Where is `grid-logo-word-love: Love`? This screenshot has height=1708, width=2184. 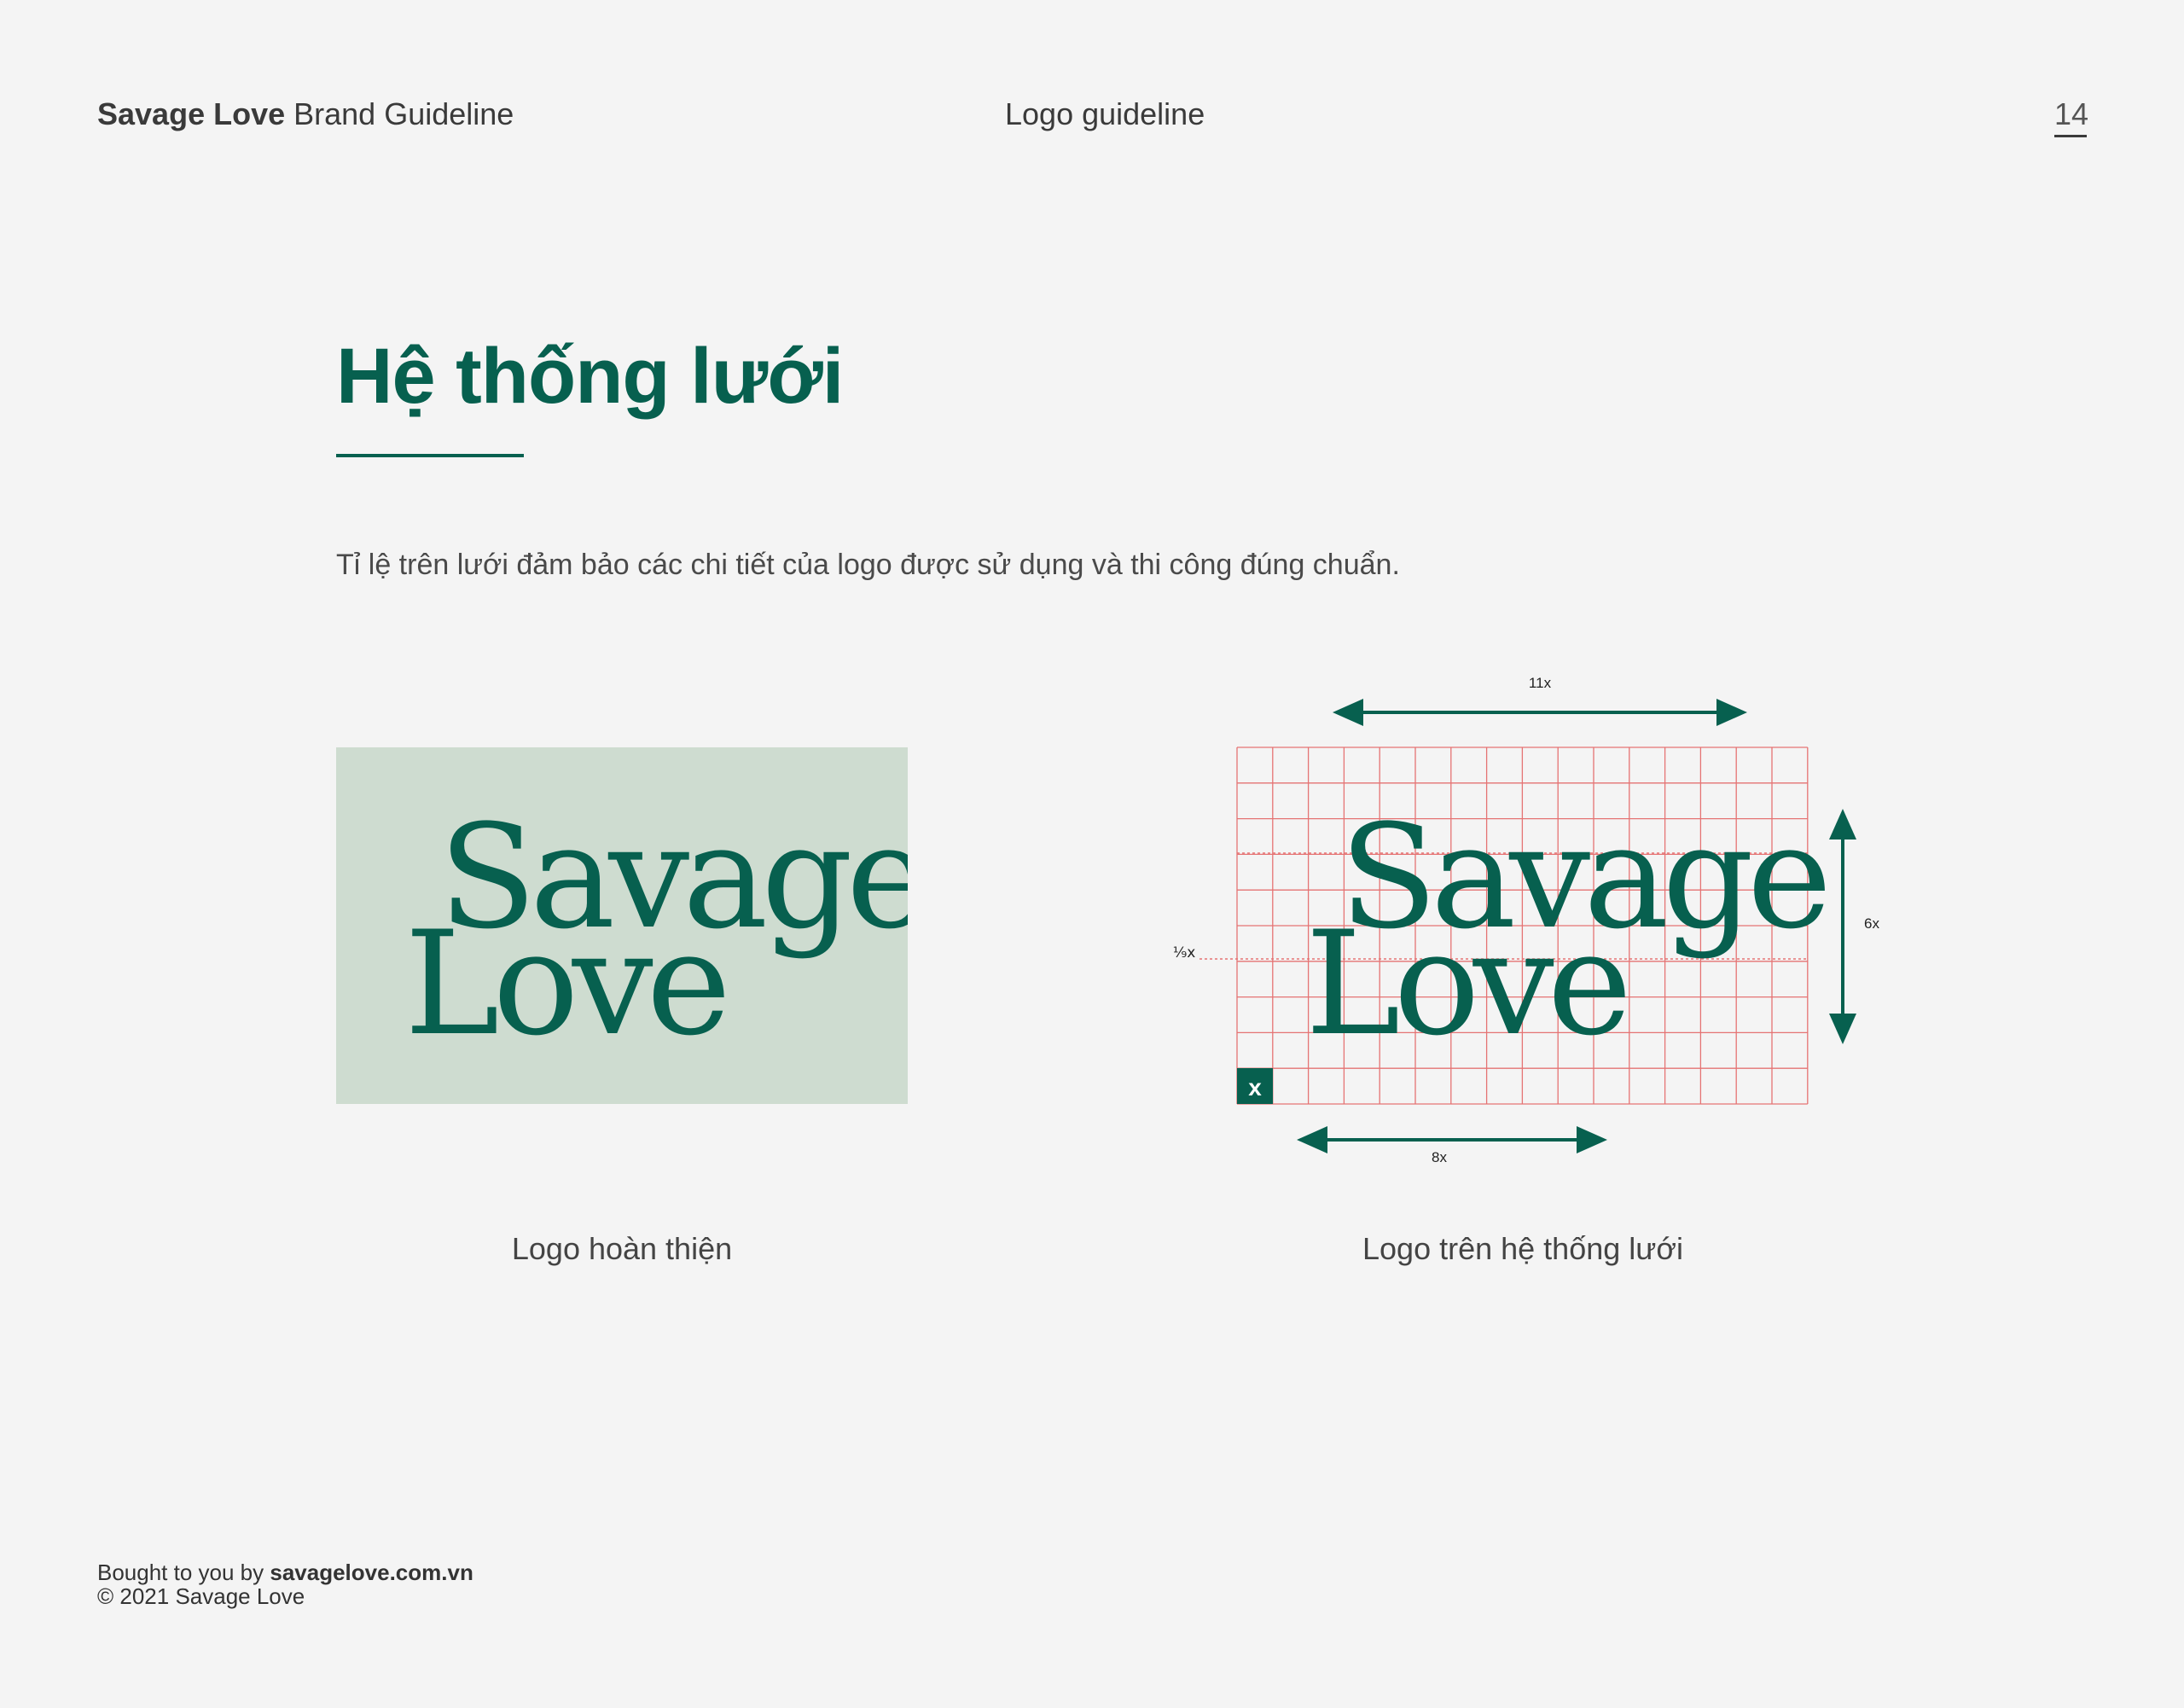
grid-logo-word-love: Love is located at coordinates (1466, 983).